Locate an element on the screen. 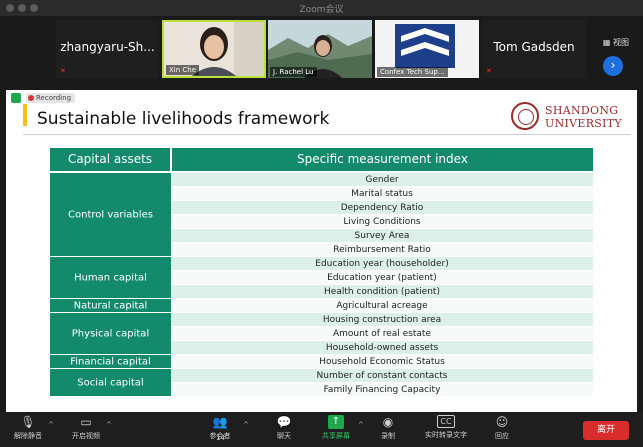 The width and height of the screenshot is (643, 447). participant-tile-2-active: Xin Che is located at coordinates (214, 49).